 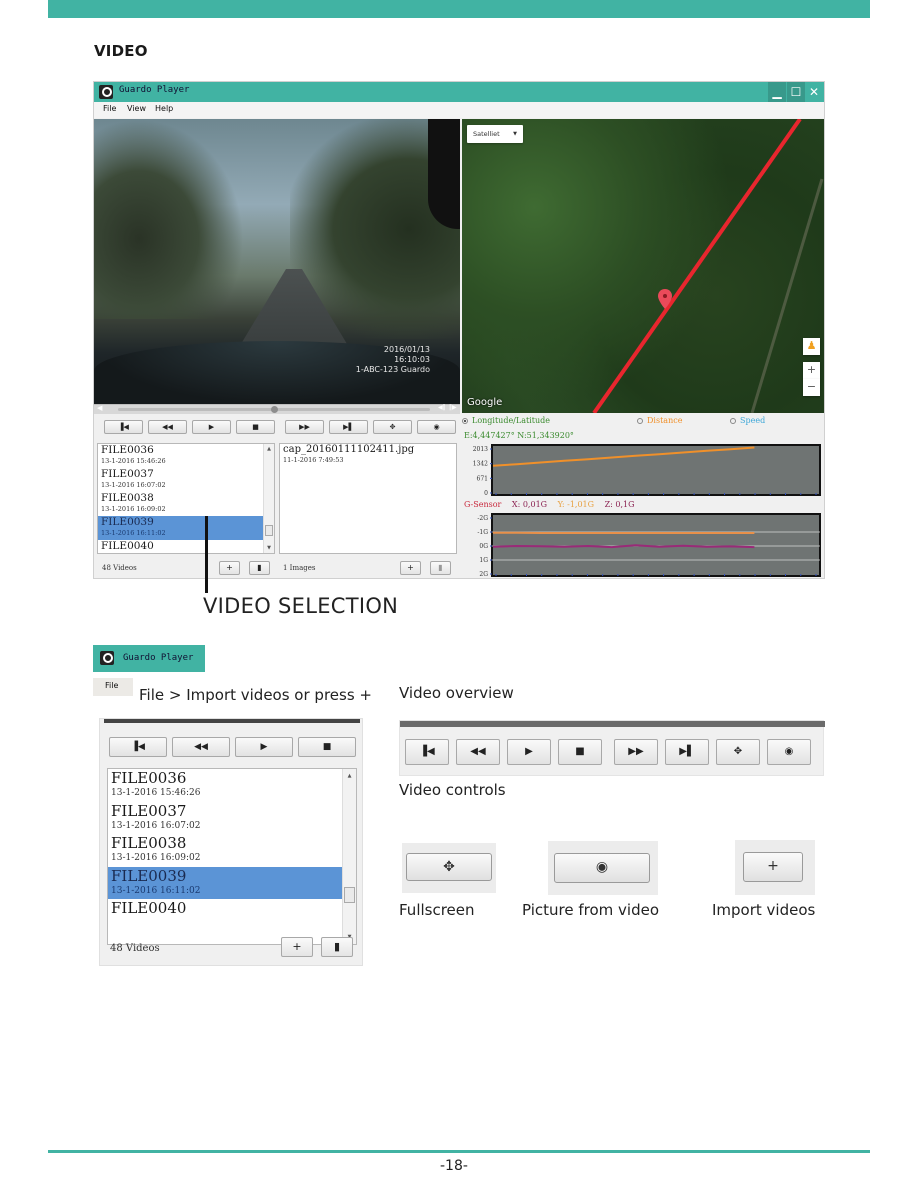 I want to click on menu-bar: File View Help, so click(x=459, y=110).